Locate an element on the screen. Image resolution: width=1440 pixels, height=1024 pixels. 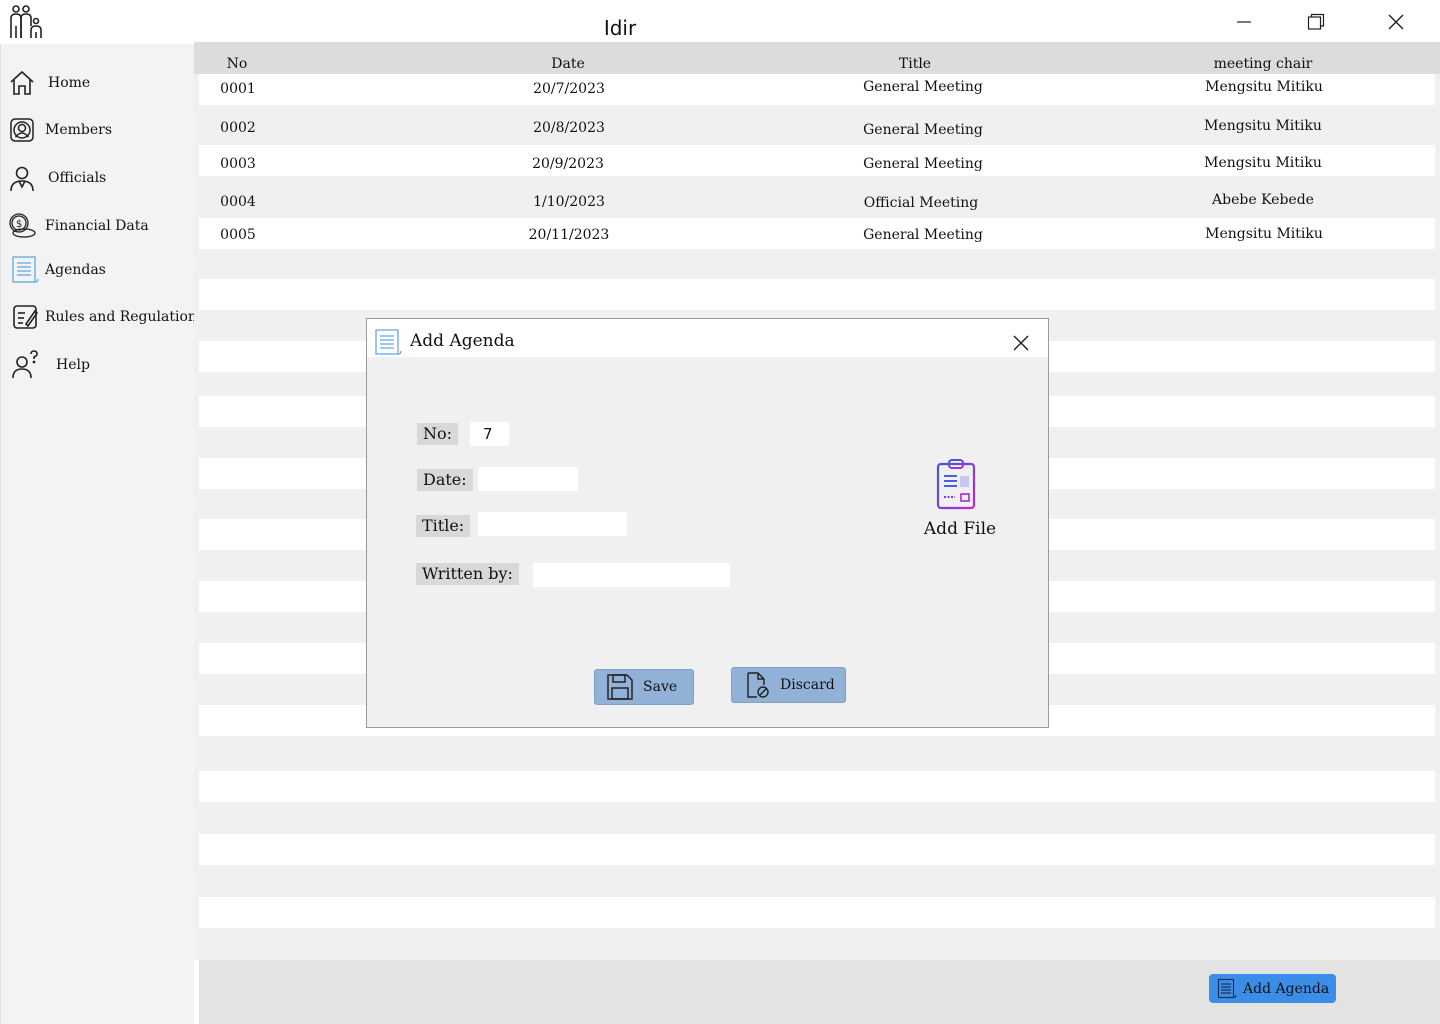
add-agenda-label: Add Agenda is located at coordinates (1286, 988).